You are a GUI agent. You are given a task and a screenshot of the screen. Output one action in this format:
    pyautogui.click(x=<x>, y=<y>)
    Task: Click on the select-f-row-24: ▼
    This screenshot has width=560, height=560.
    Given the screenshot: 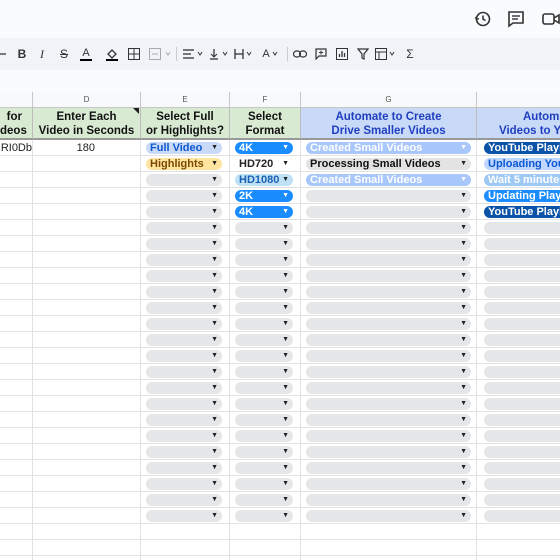 What is the action you would take?
    pyautogui.click(x=264, y=516)
    